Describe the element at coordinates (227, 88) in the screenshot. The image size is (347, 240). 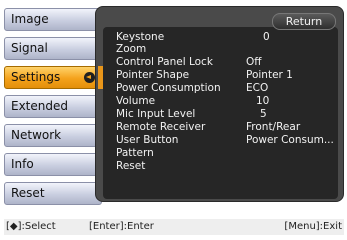
I see `setting-row-power-consumption: Power Consumption ECO` at that location.